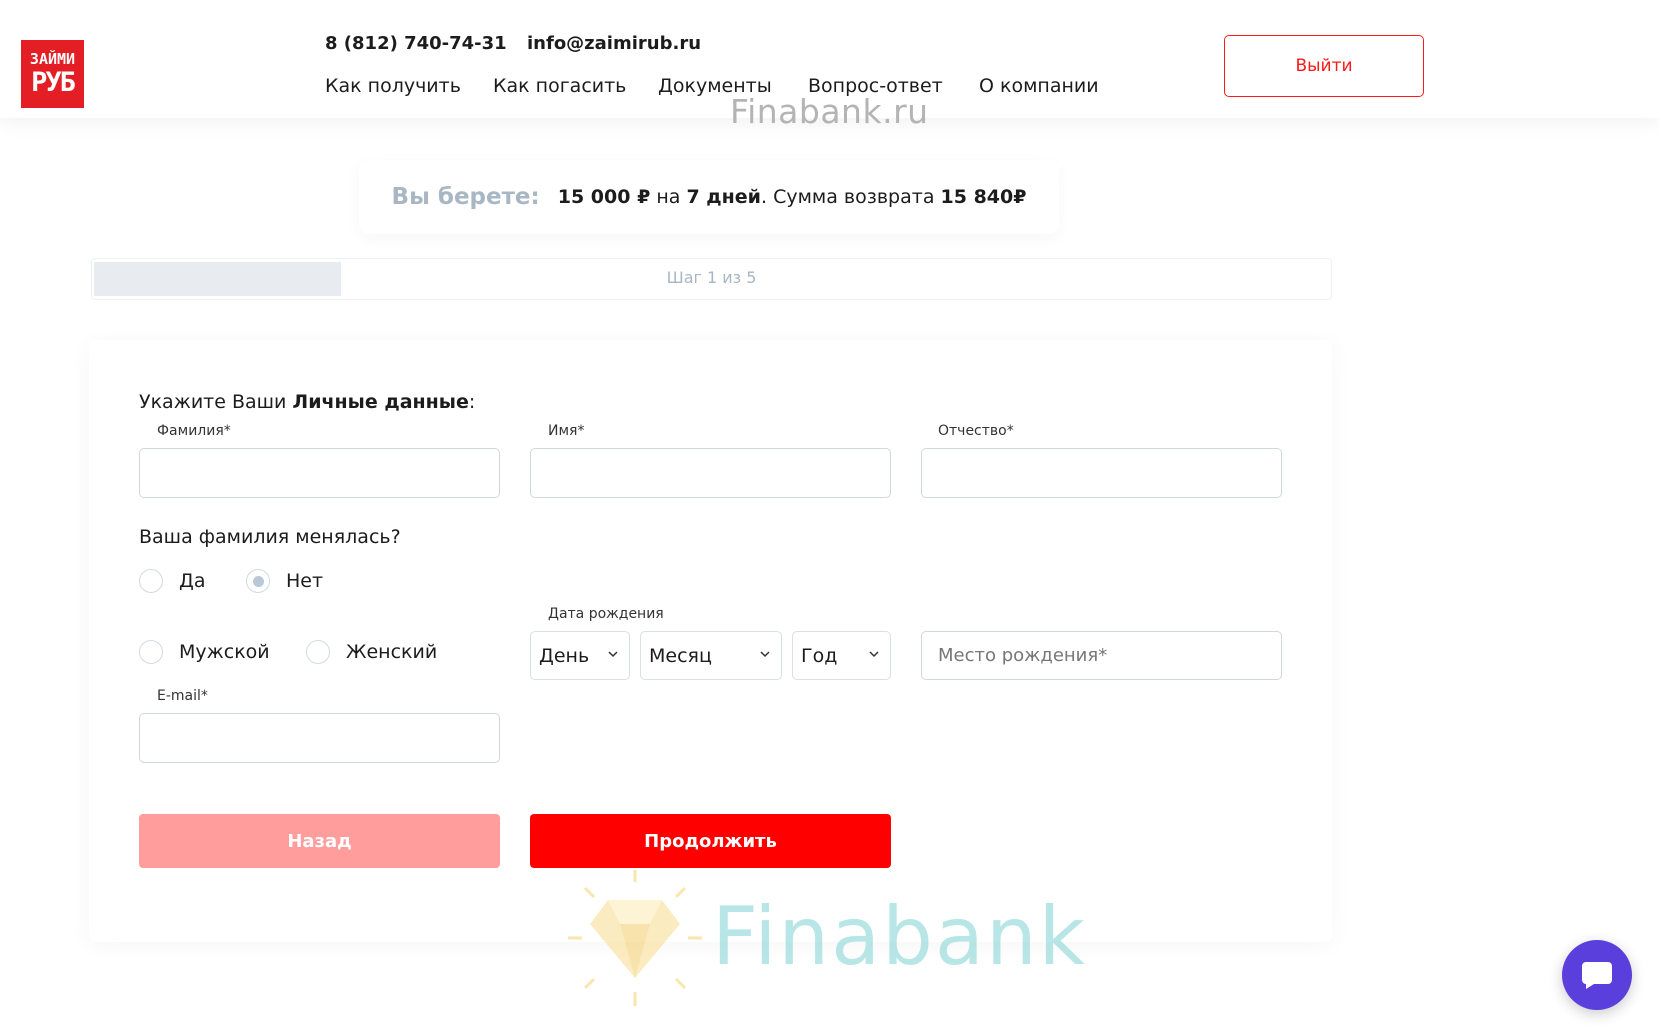  Describe the element at coordinates (258, 581) in the screenshot. I see `radio-circle-checked` at that location.